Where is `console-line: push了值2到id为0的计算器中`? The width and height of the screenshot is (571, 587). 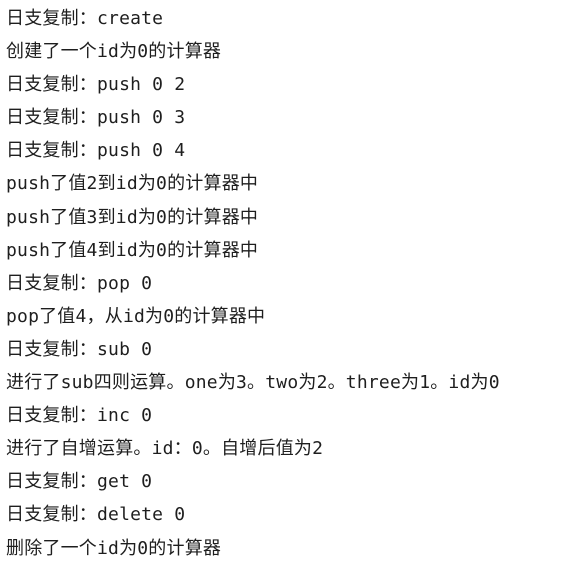 console-line: push了值2到id为0的计算器中 is located at coordinates (132, 184).